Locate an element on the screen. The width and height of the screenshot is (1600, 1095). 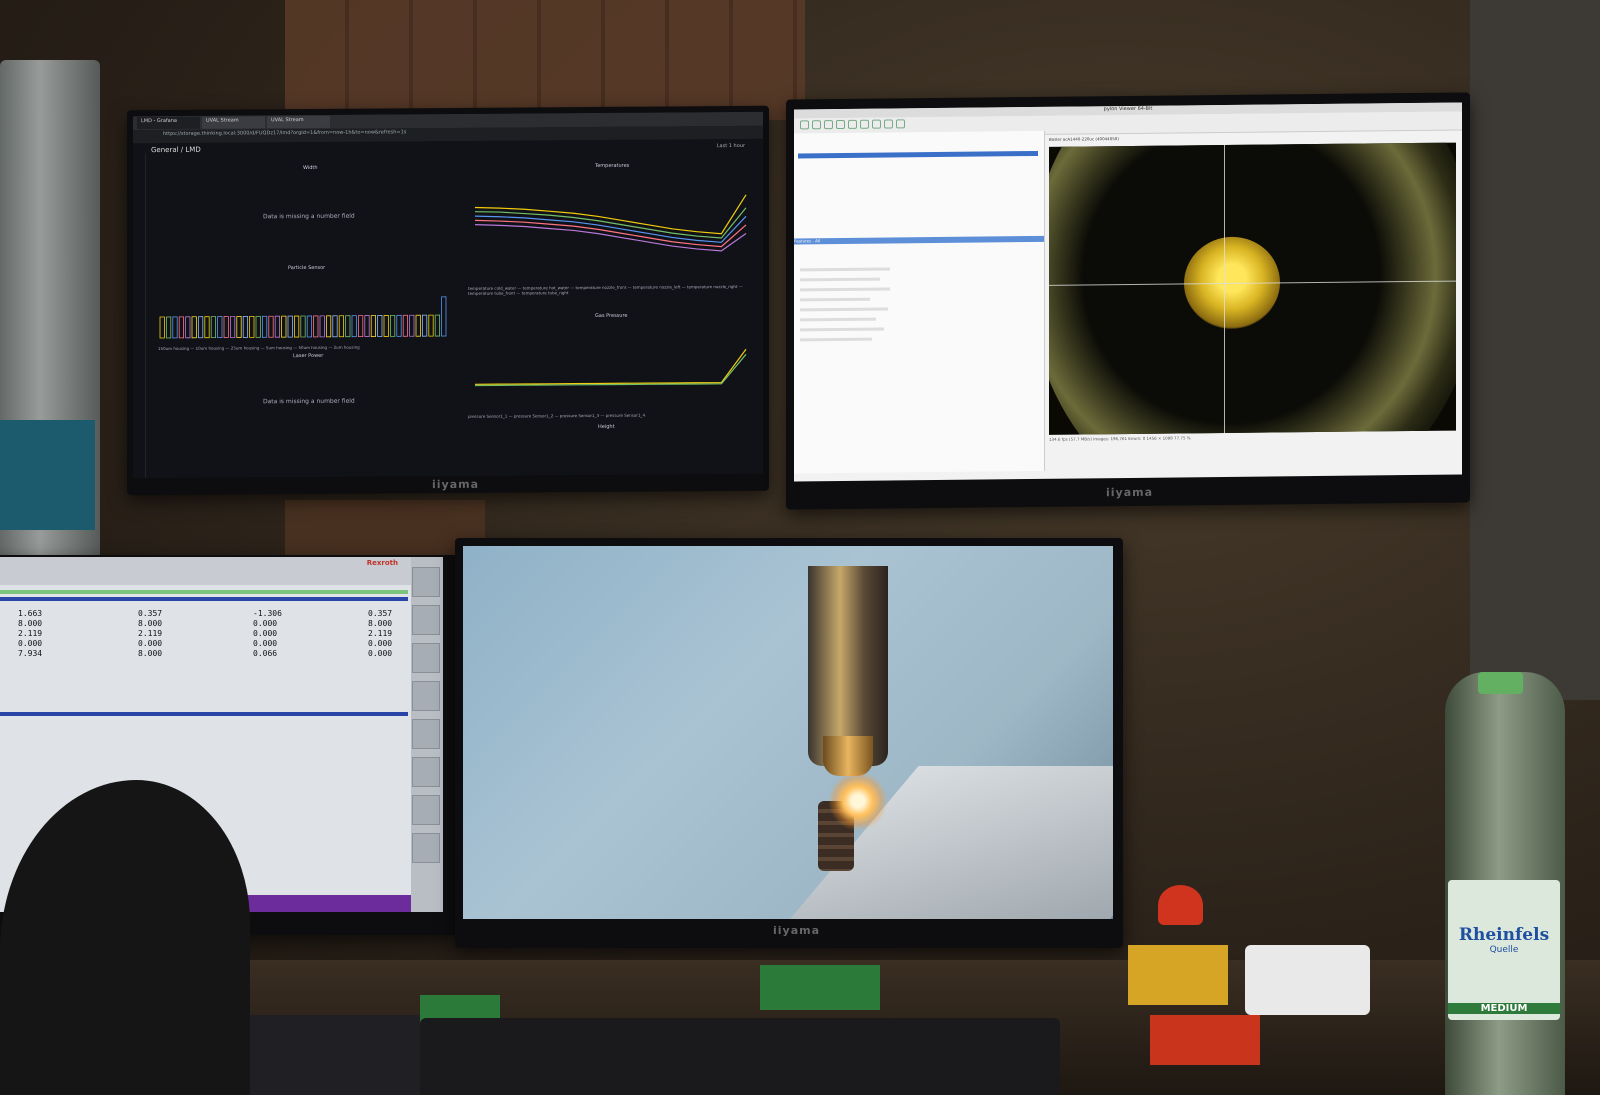
browser-tab: LMD - Grafana is located at coordinates (168, 123).